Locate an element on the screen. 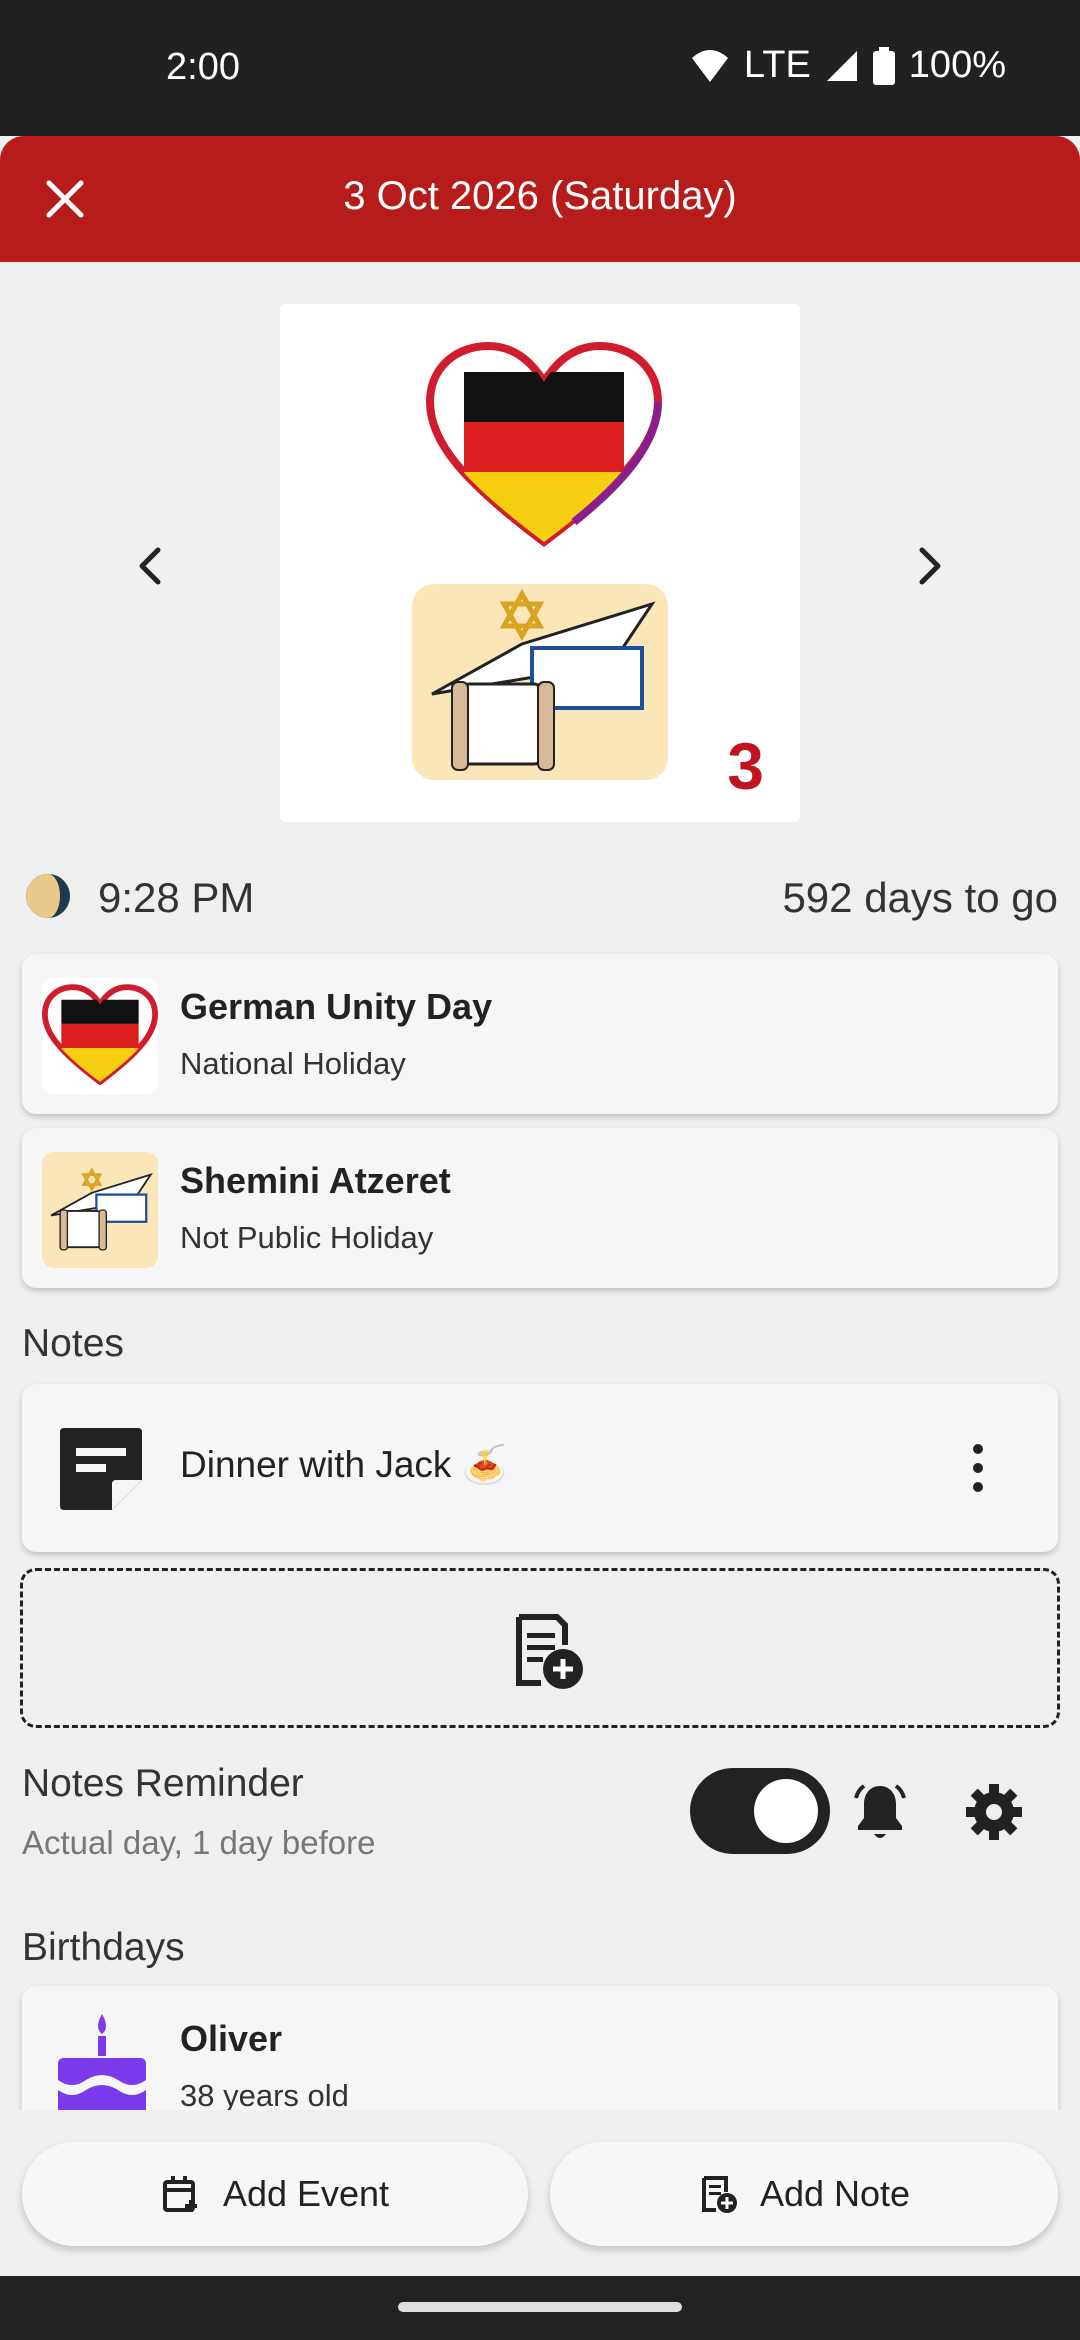 This screenshot has width=1080, height=2340. app-bar: 3 Oct 2026 (Saturday) is located at coordinates (540, 199).